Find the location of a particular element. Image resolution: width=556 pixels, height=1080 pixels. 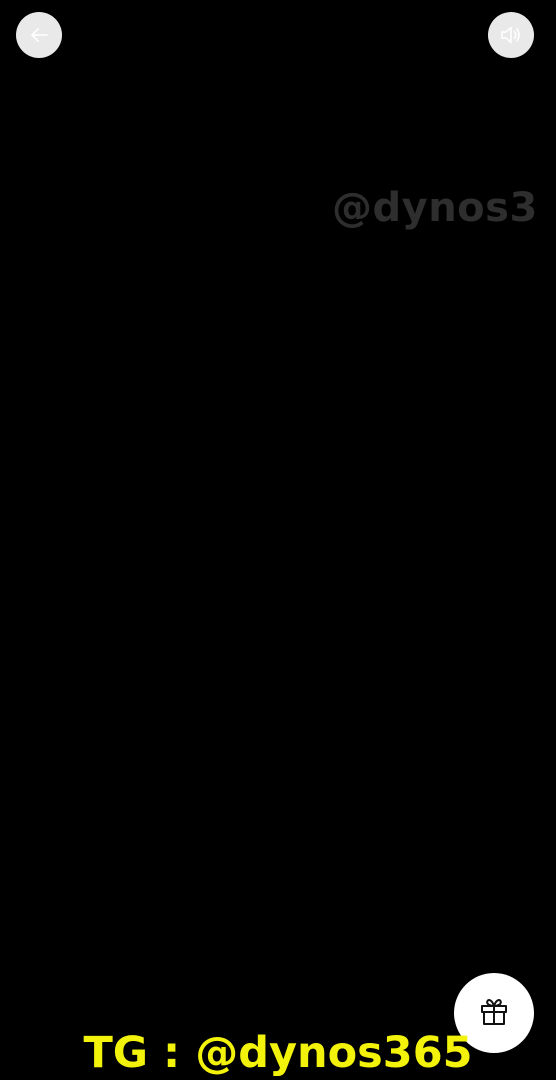

speaker-icon is located at coordinates (511, 35).